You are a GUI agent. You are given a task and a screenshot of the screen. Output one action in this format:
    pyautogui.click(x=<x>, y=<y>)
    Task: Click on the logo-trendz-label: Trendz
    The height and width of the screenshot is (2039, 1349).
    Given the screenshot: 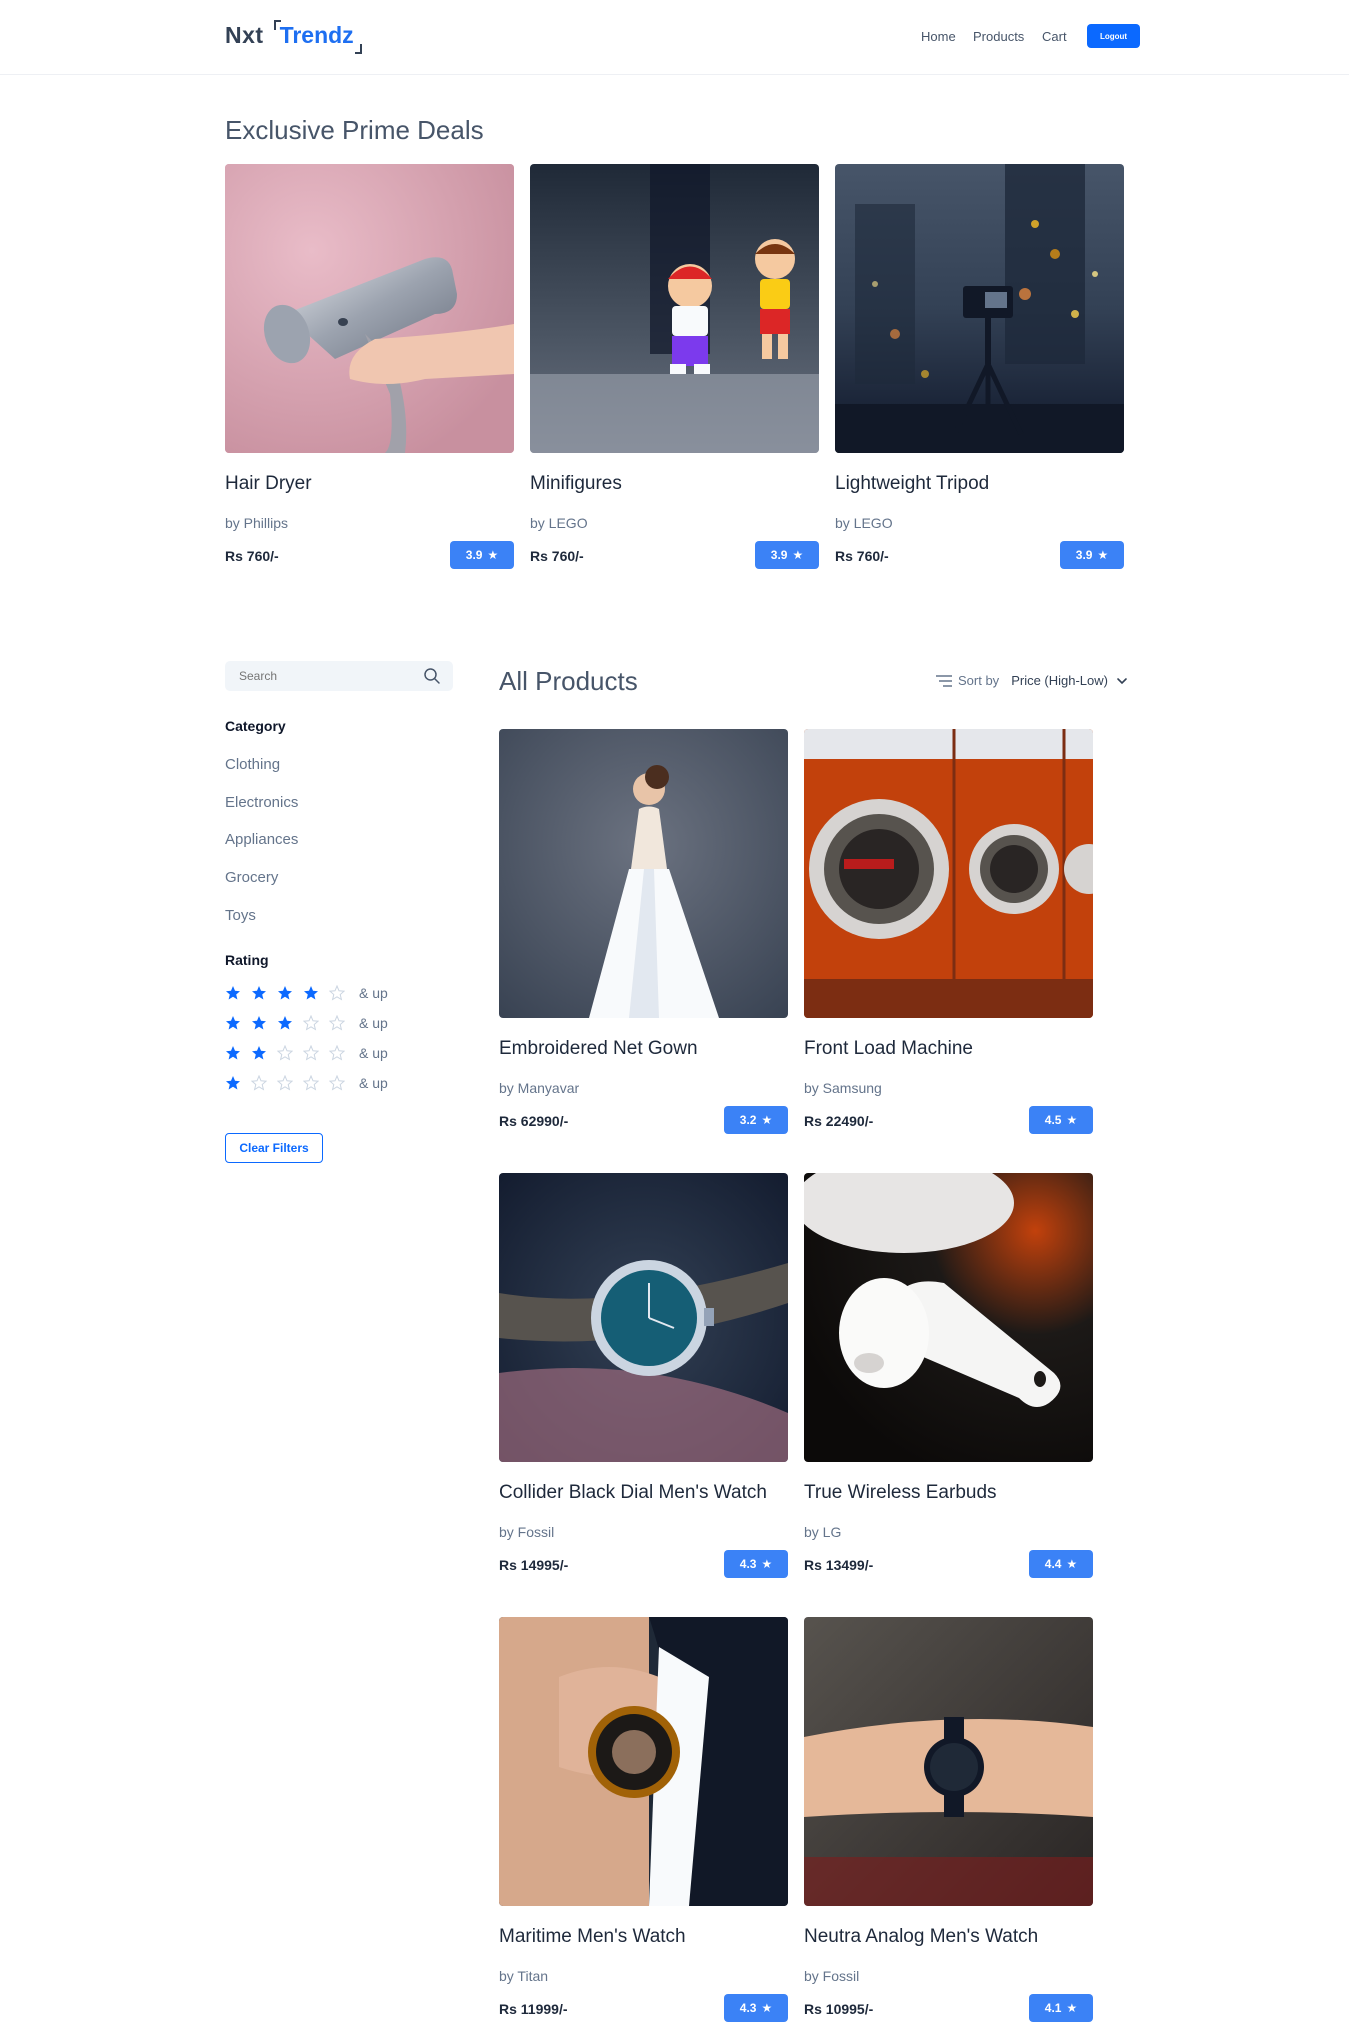 What is the action you would take?
    pyautogui.click(x=316, y=35)
    